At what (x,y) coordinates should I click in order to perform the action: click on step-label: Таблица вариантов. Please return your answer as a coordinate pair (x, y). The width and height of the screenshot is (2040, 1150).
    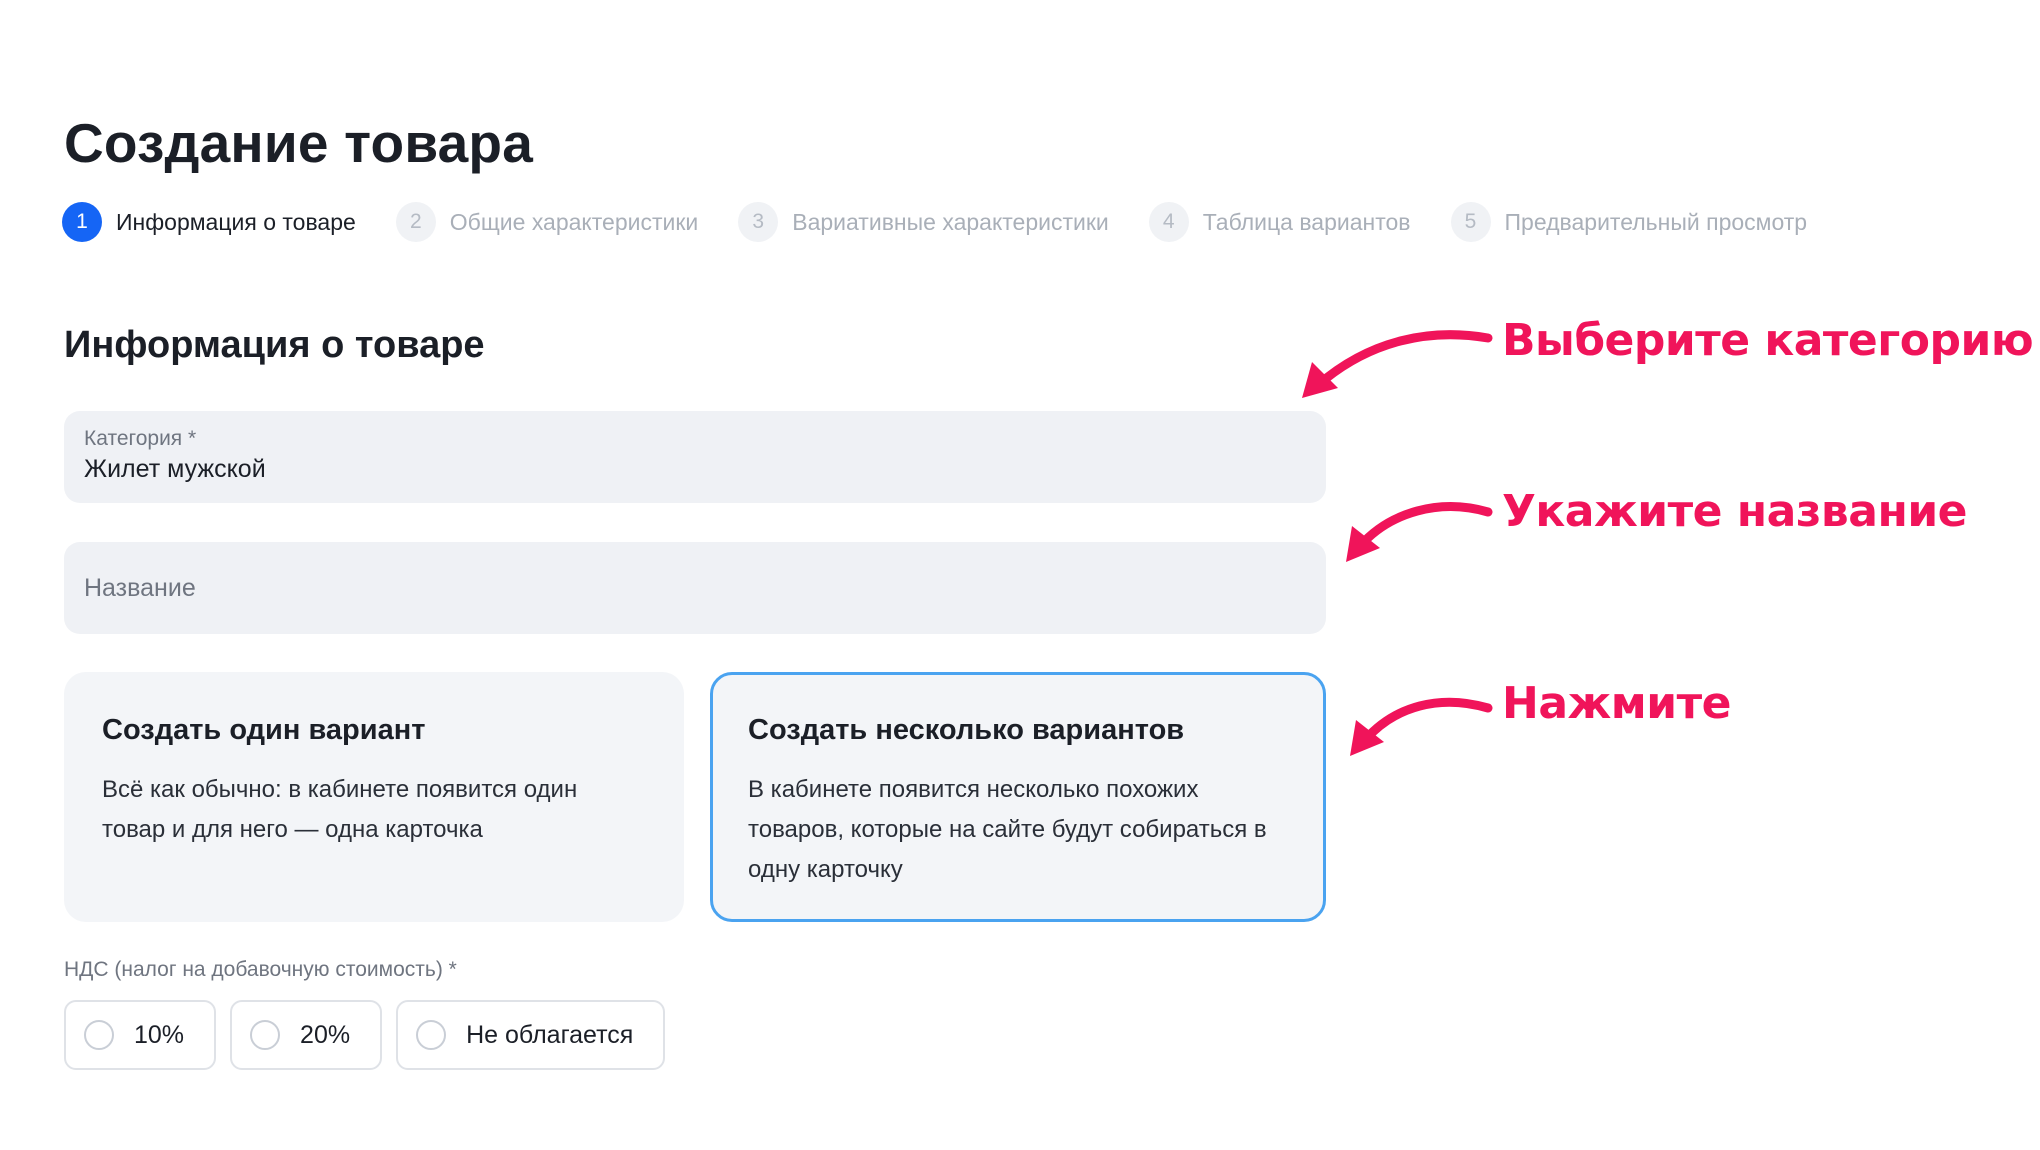
    Looking at the image, I should click on (1306, 221).